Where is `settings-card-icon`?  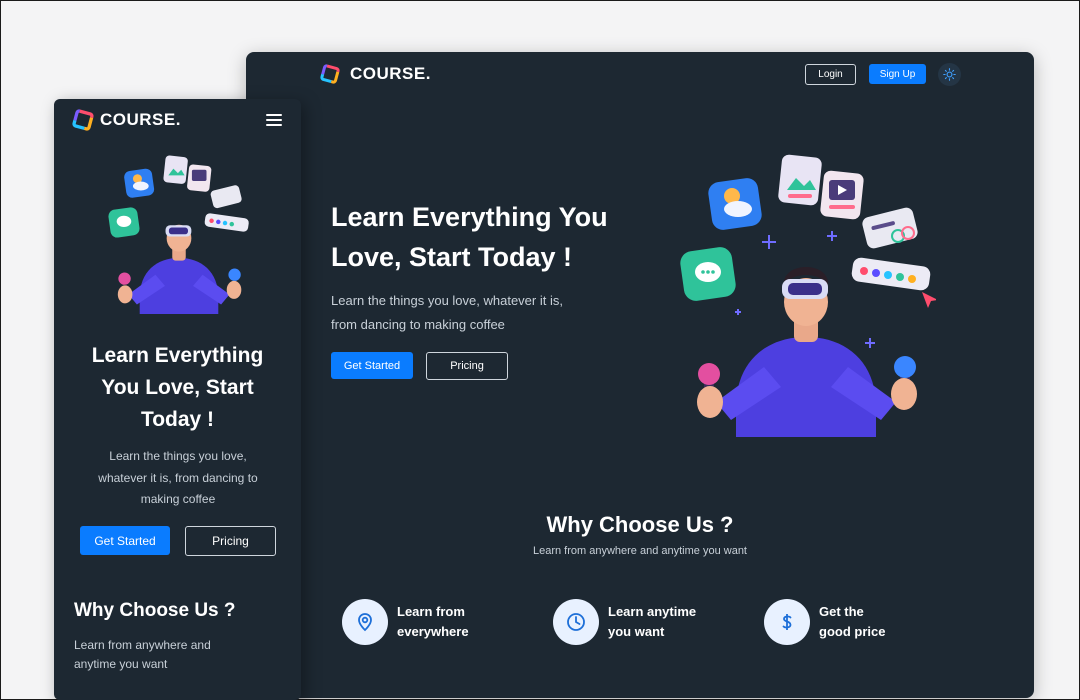
settings-card-icon is located at coordinates (890, 228).